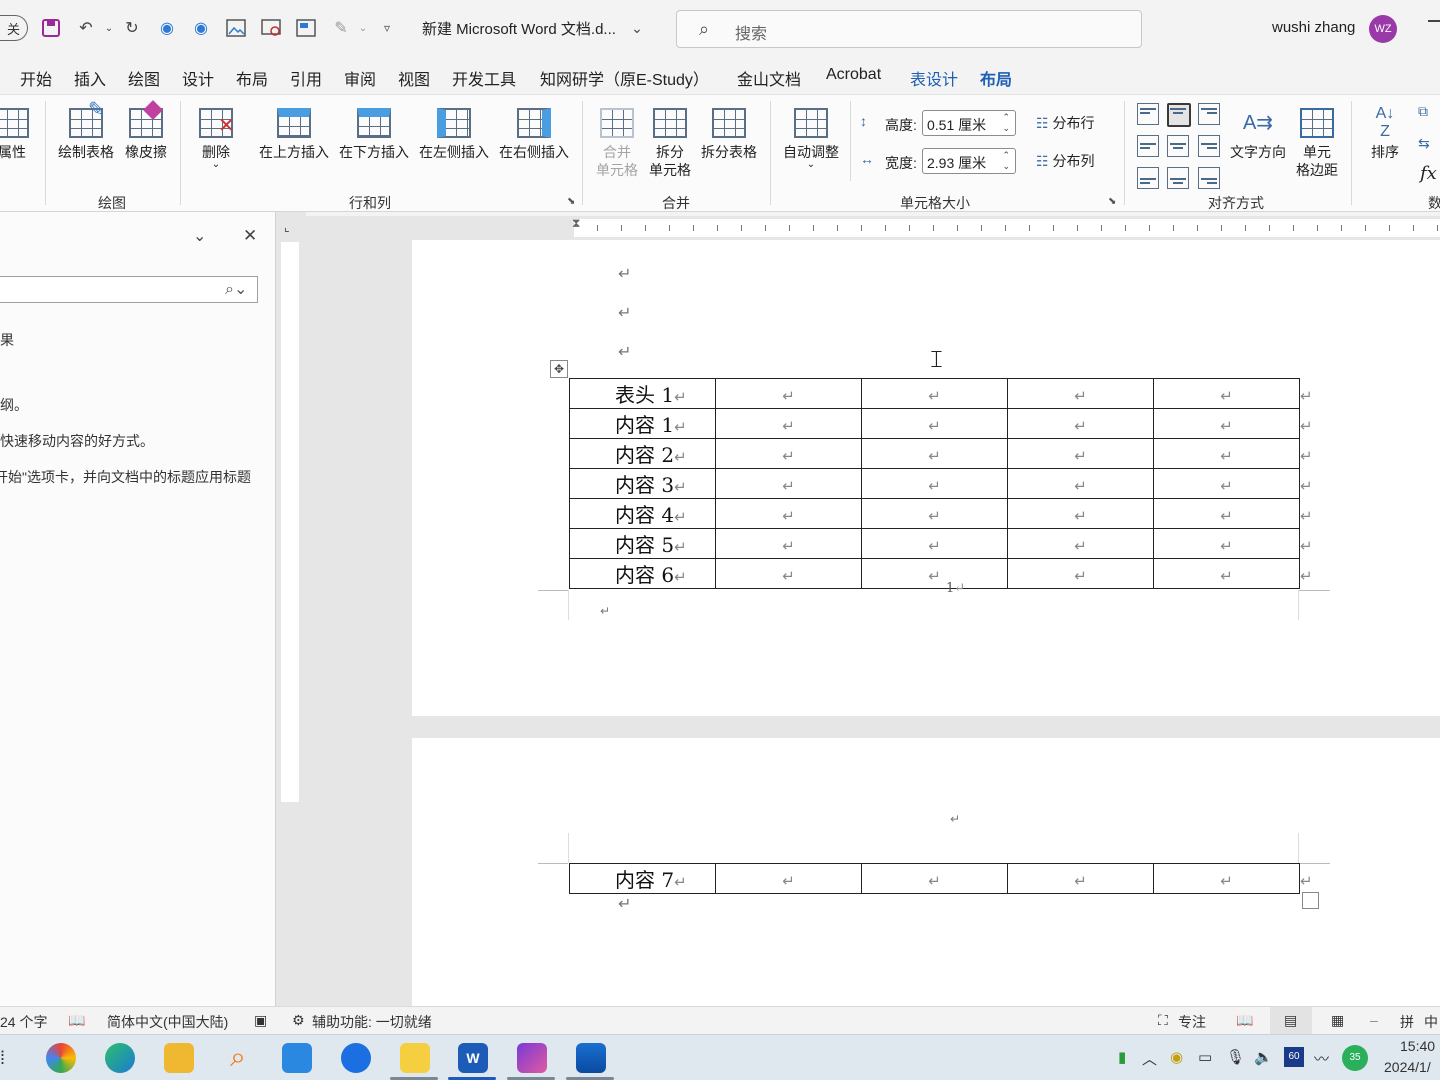 The width and height of the screenshot is (1440, 1080). Describe the element at coordinates (1317, 142) in the screenshot. I see `cell-margins-button: 单元 格边距` at that location.